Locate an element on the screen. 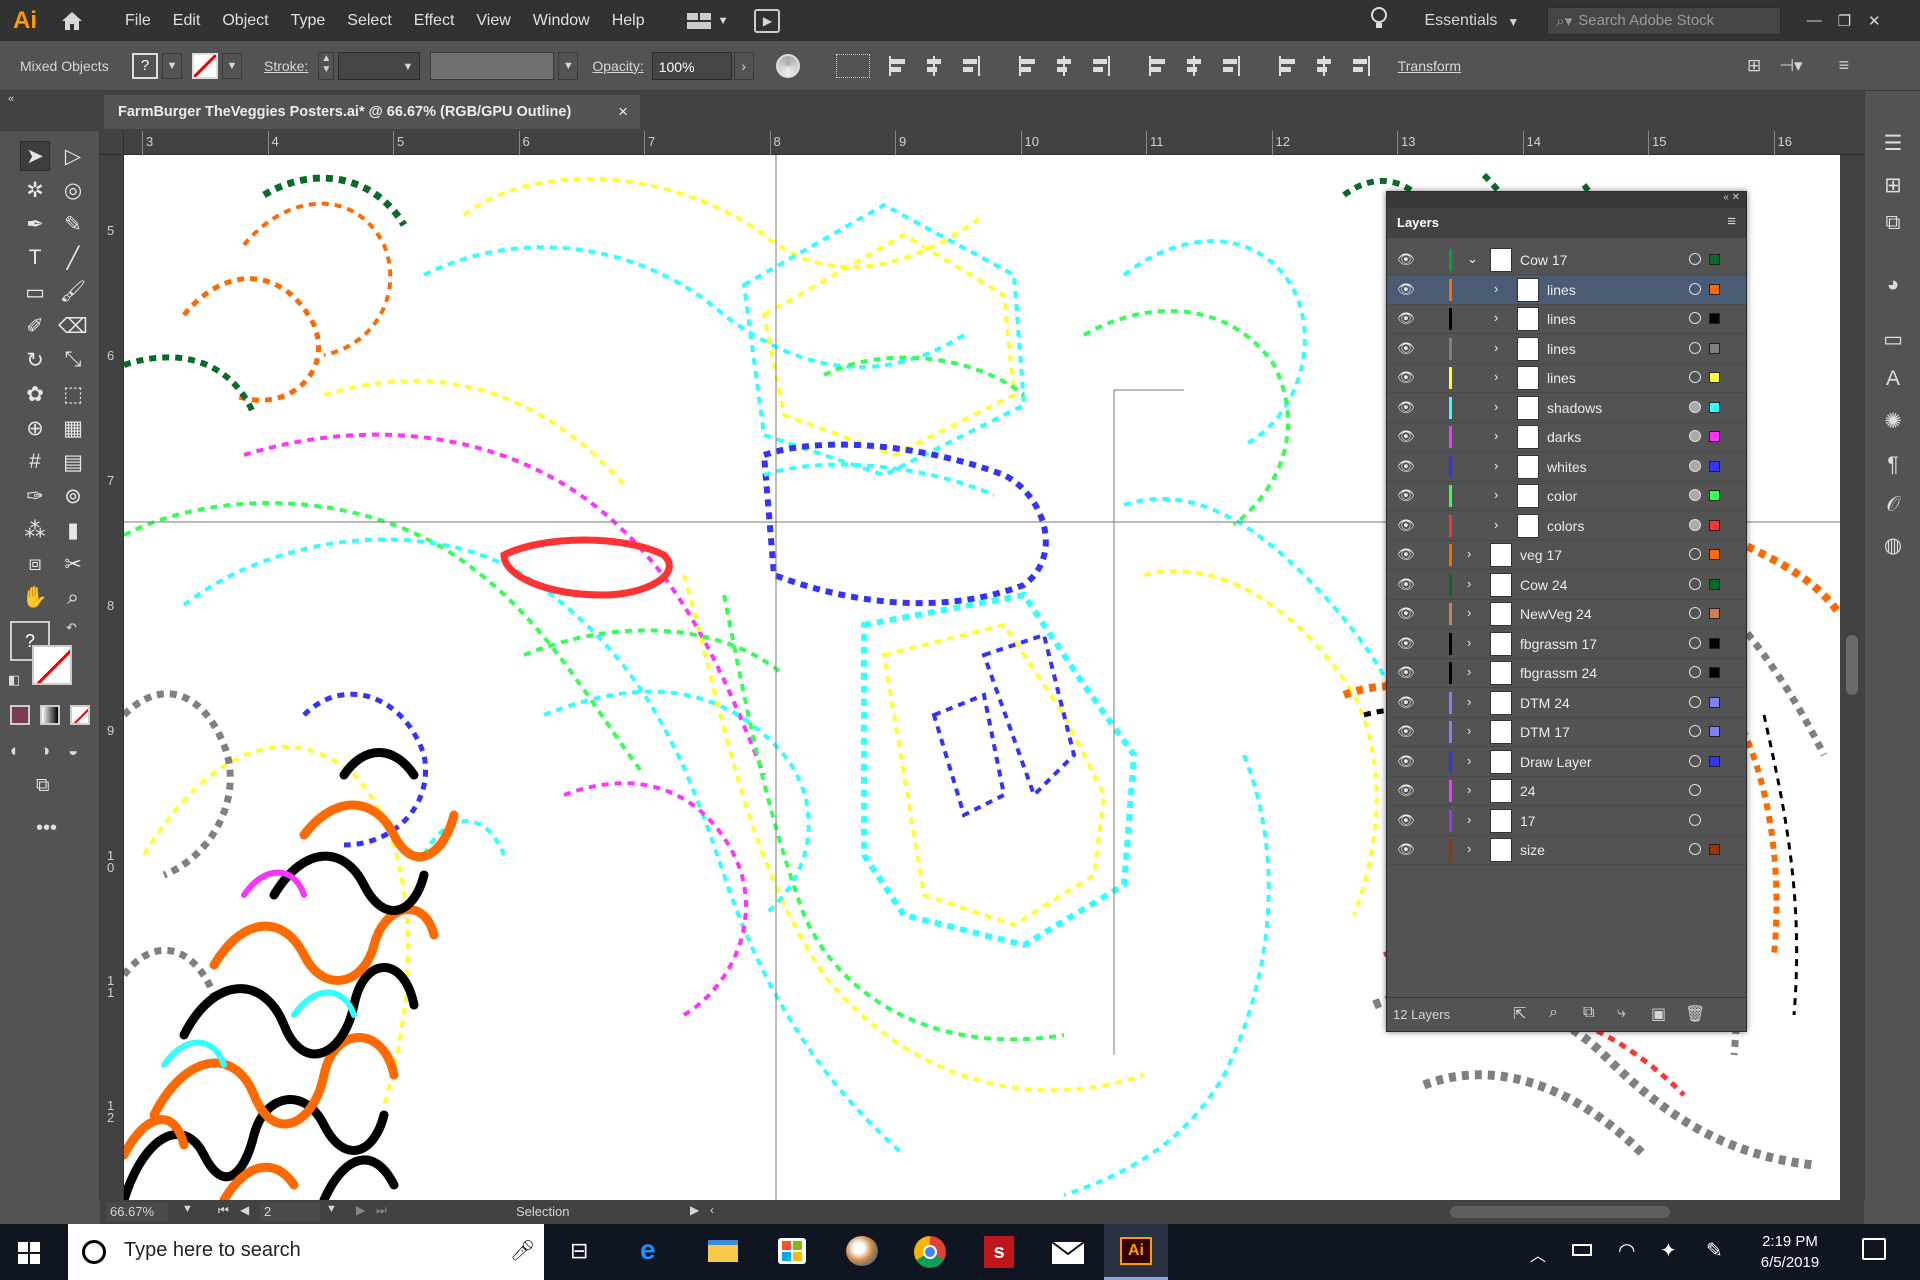 The image size is (1920, 1280). gradient-panel-icon: ▭ is located at coordinates (1893, 339).